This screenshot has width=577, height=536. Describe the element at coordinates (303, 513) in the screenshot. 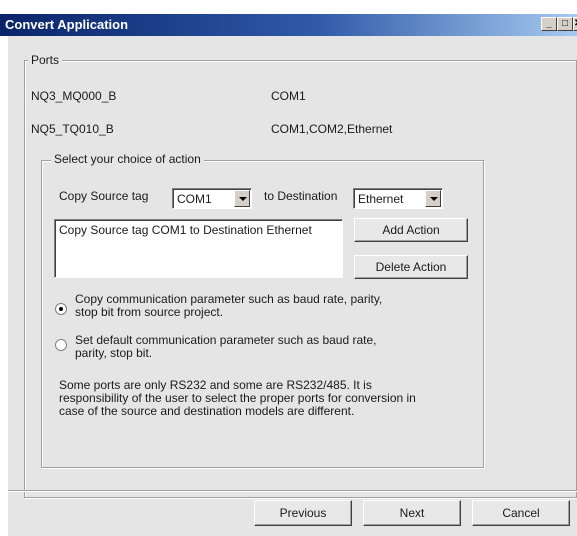

I see `previous-button: Previous` at that location.